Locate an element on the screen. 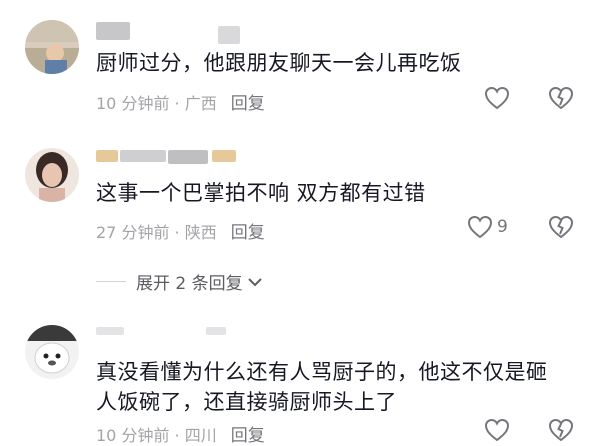 The image size is (600, 446). comment-time: 27 分钟前 · 陕西 is located at coordinates (156, 232).